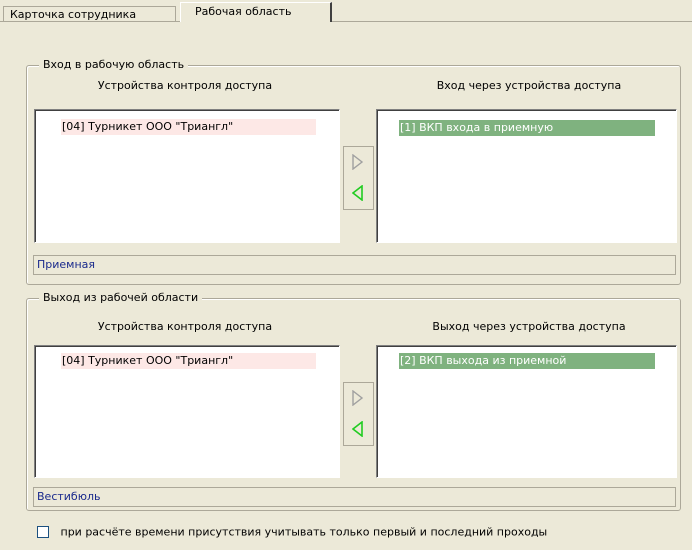 This screenshot has width=692, height=550. Describe the element at coordinates (187, 176) in the screenshot. I see `entry-available-devices-list: [04] Турникет ООО "Триангл"` at that location.